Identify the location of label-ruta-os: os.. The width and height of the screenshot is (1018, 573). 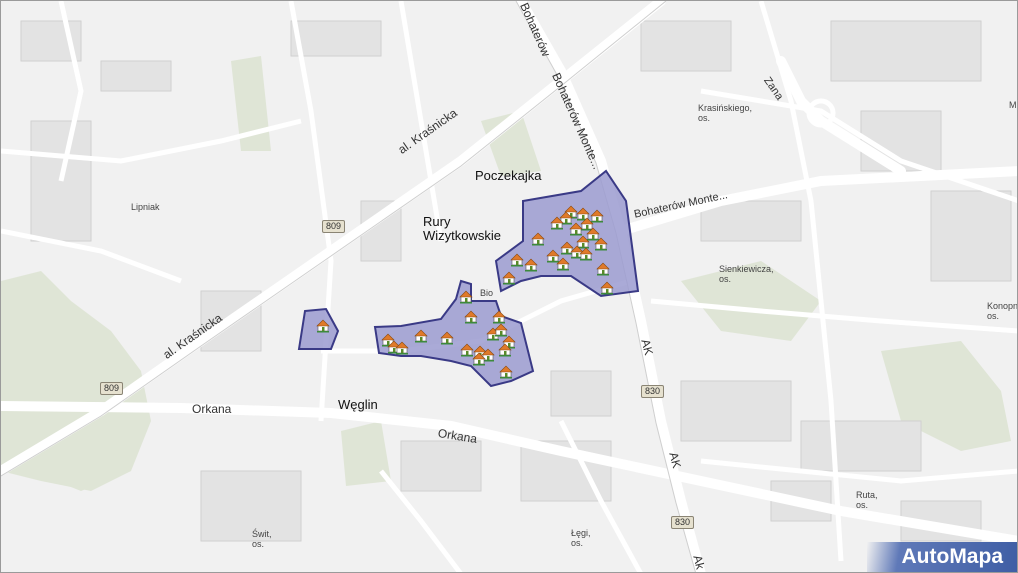
(862, 505).